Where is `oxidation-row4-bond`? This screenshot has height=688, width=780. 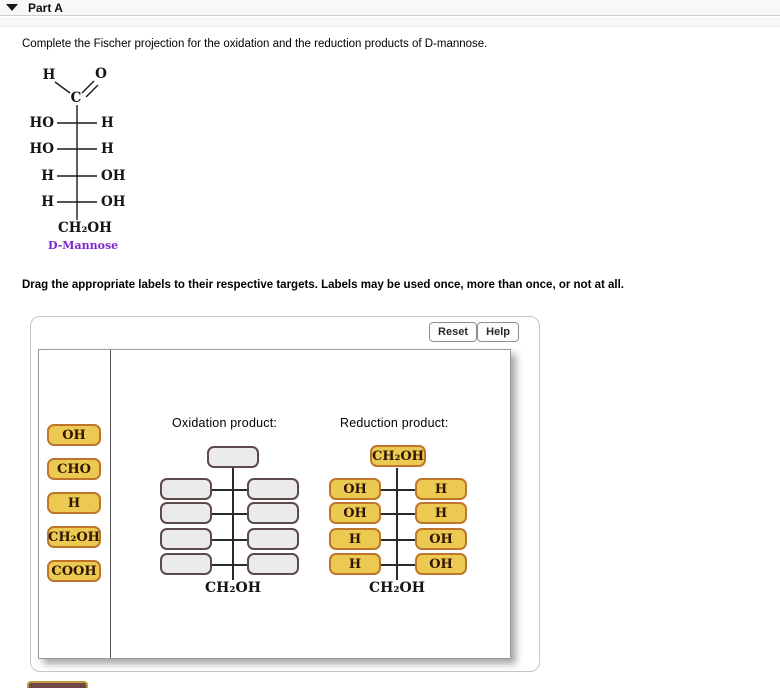
oxidation-row4-bond is located at coordinates (230, 565).